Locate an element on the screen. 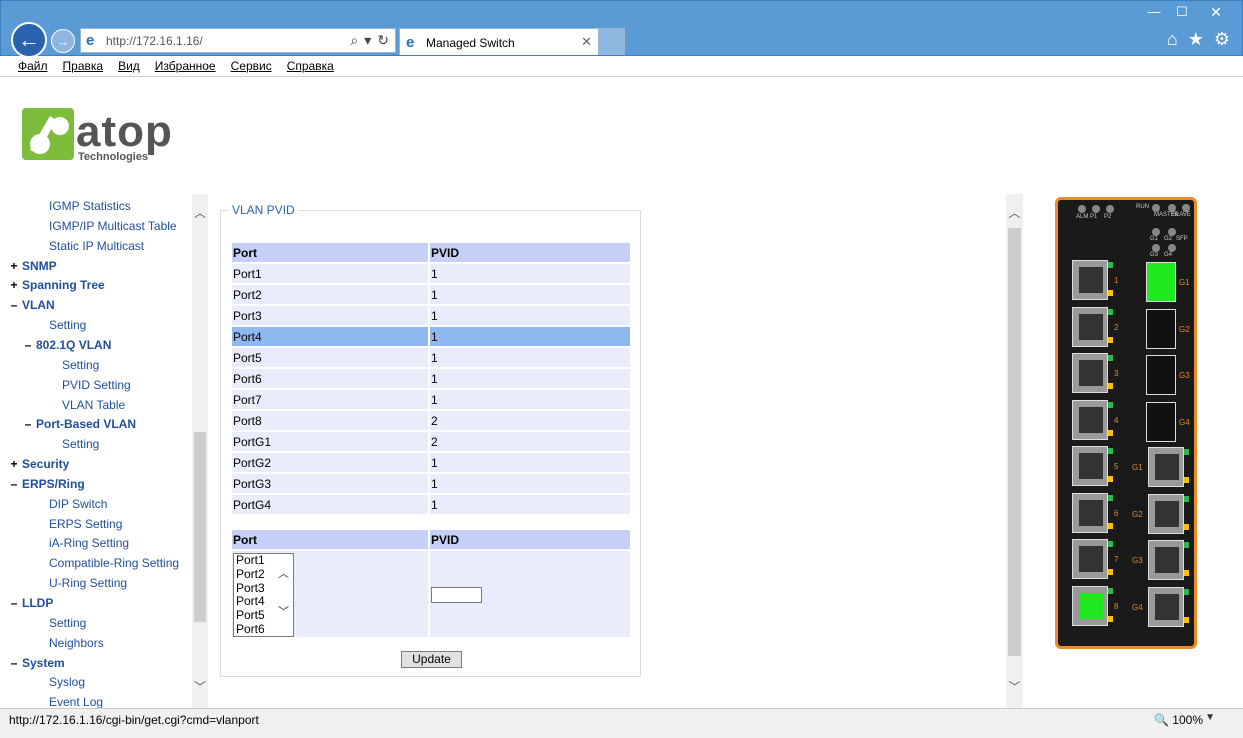 The width and height of the screenshot is (1243, 738). sidebar-scrollbar: ︿ ﹀ is located at coordinates (200, 451).